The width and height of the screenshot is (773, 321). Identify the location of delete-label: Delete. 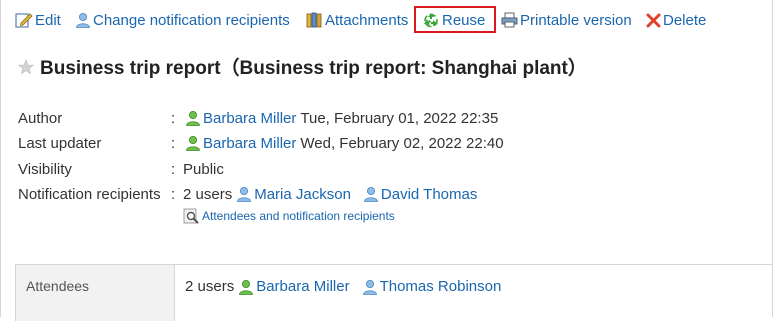
(685, 20).